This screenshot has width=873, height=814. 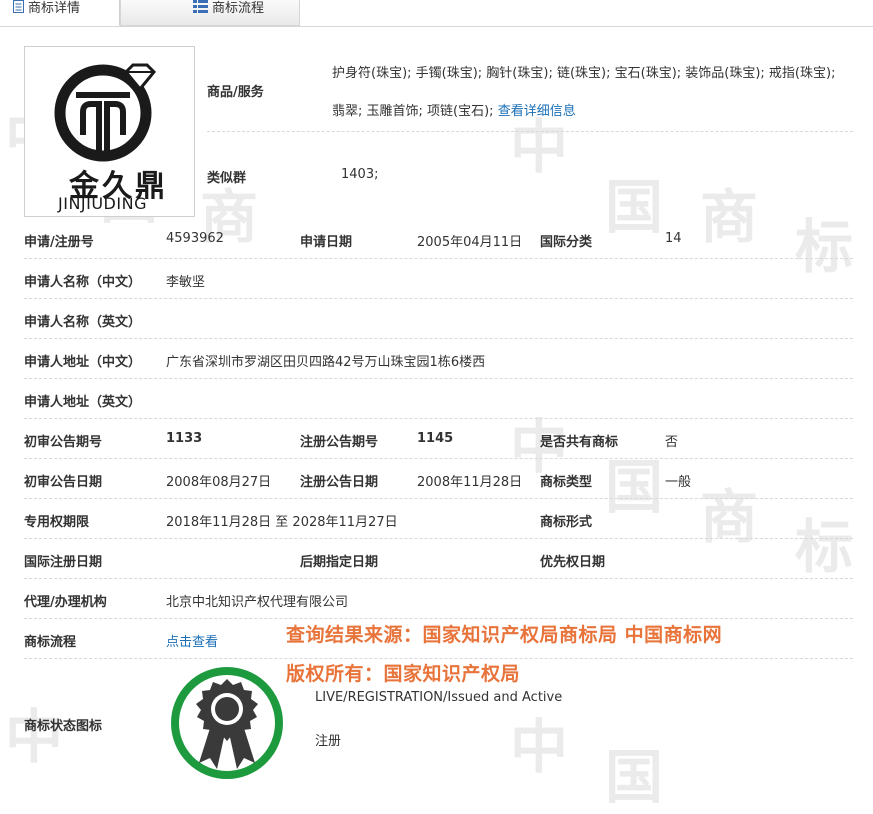 What do you see at coordinates (83, 362) in the screenshot?
I see `address-cn-label: 申请人地址（中文）` at bounding box center [83, 362].